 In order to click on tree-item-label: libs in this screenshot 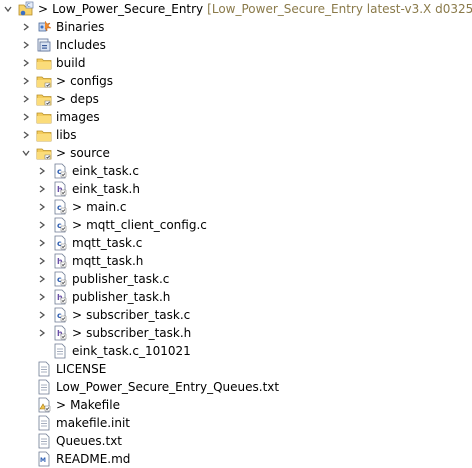, I will do `click(66, 135)`.